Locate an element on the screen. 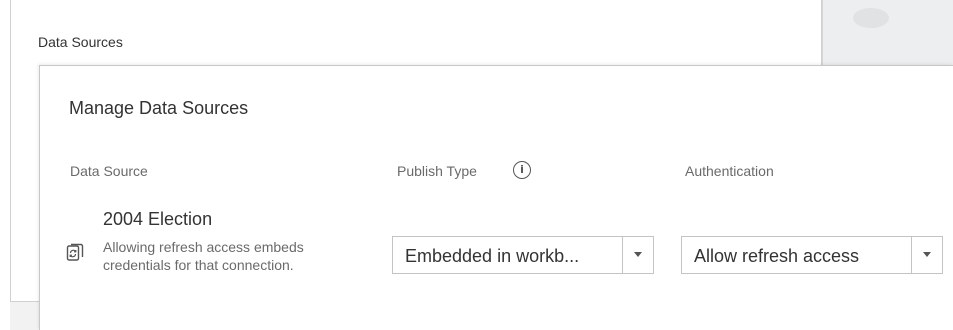 The width and height of the screenshot is (953, 330). data-sources-panel-title: Data Sources is located at coordinates (80, 42).